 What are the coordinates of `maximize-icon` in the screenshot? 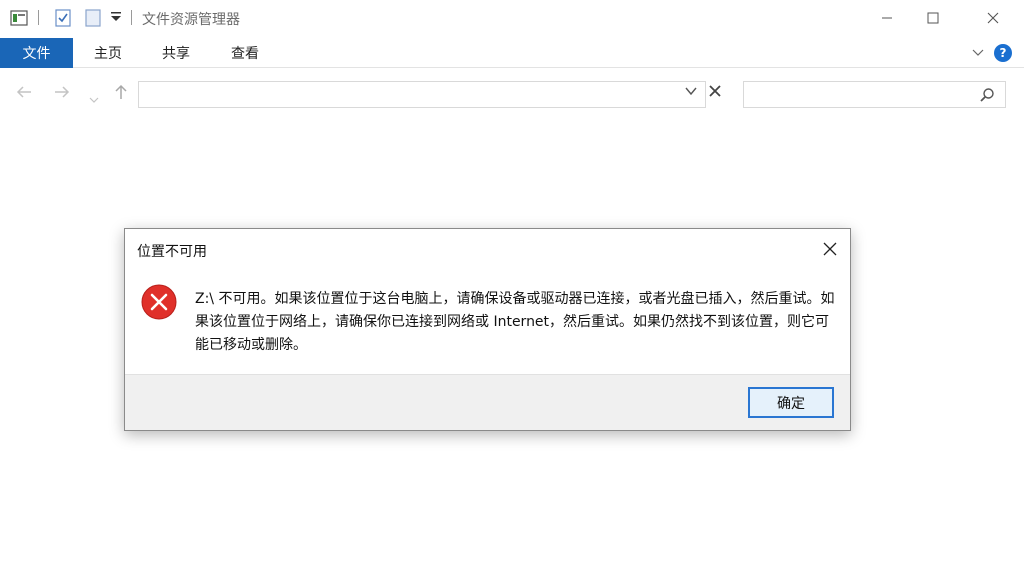 It's located at (933, 18).